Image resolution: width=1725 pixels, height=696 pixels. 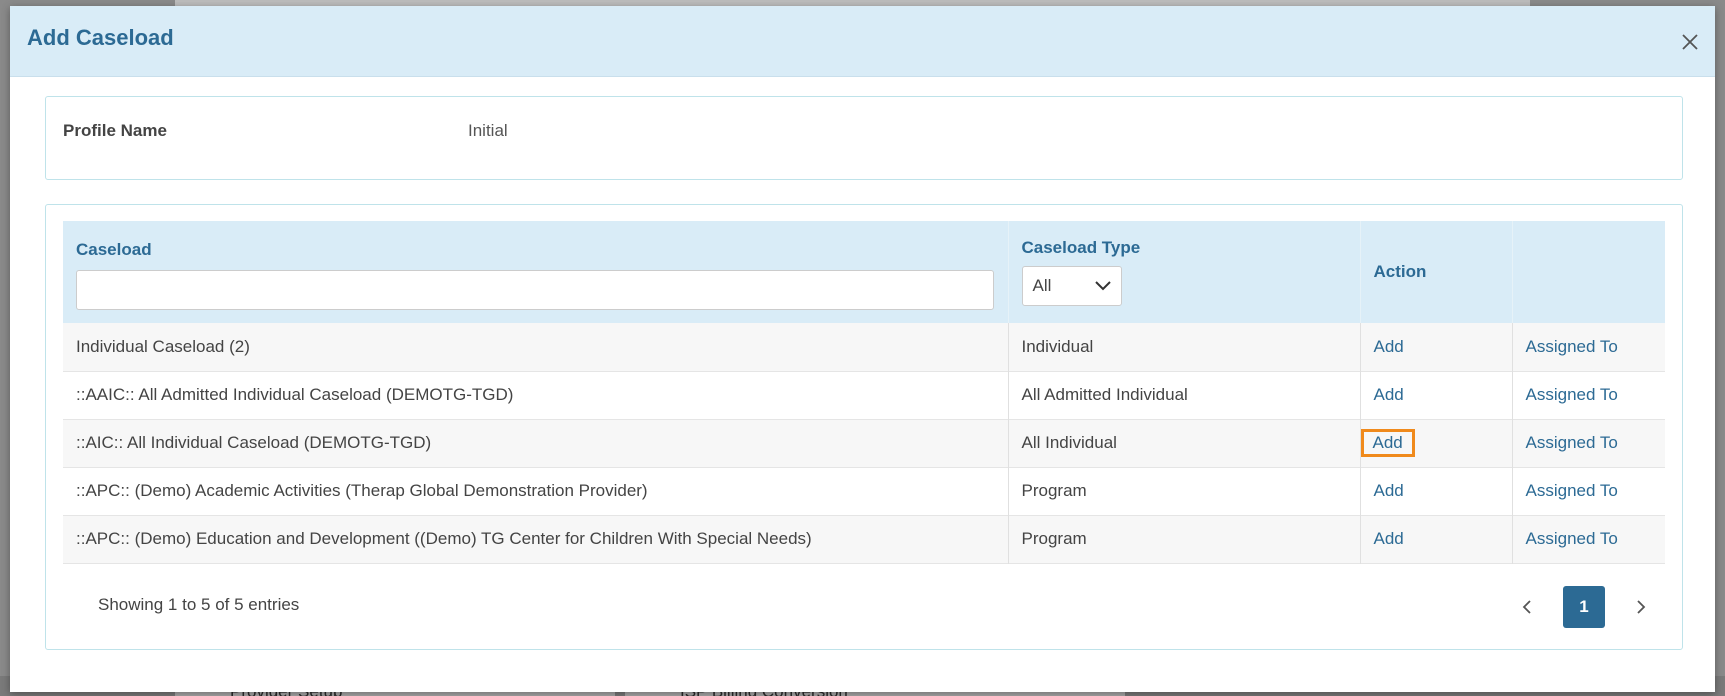 I want to click on chevron-down-icon, so click(x=1102, y=286).